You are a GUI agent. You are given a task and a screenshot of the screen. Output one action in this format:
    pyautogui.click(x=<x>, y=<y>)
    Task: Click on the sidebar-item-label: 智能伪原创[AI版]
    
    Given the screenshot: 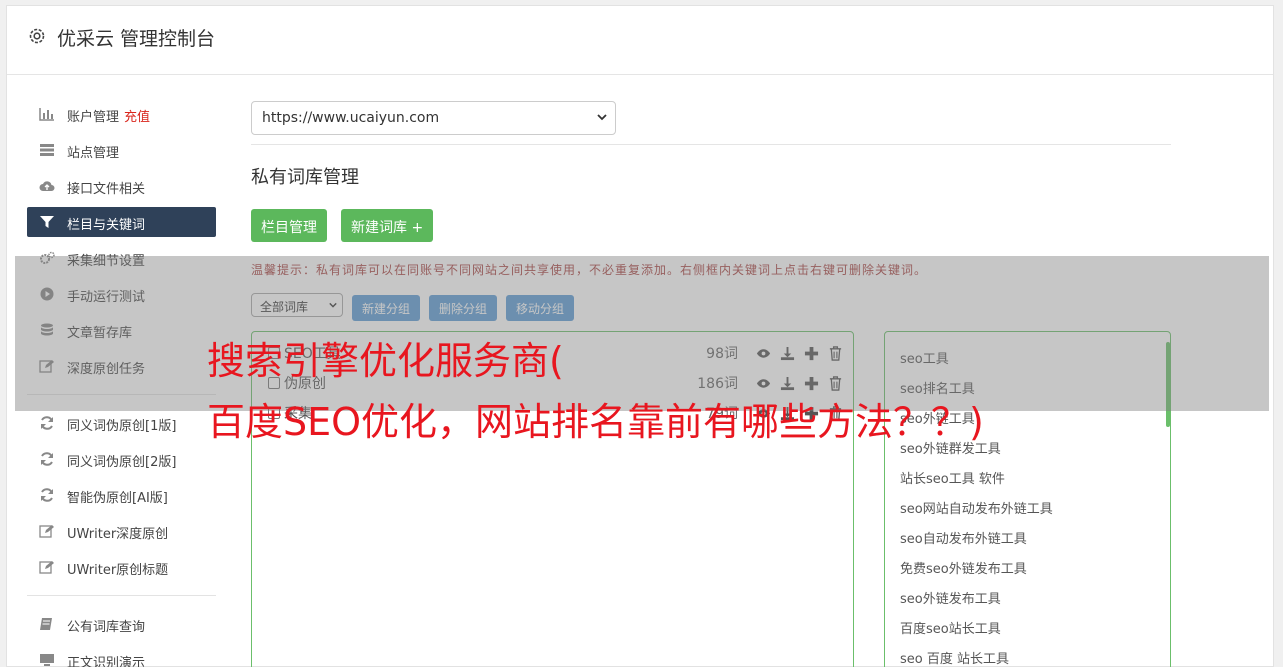 What is the action you would take?
    pyautogui.click(x=117, y=498)
    